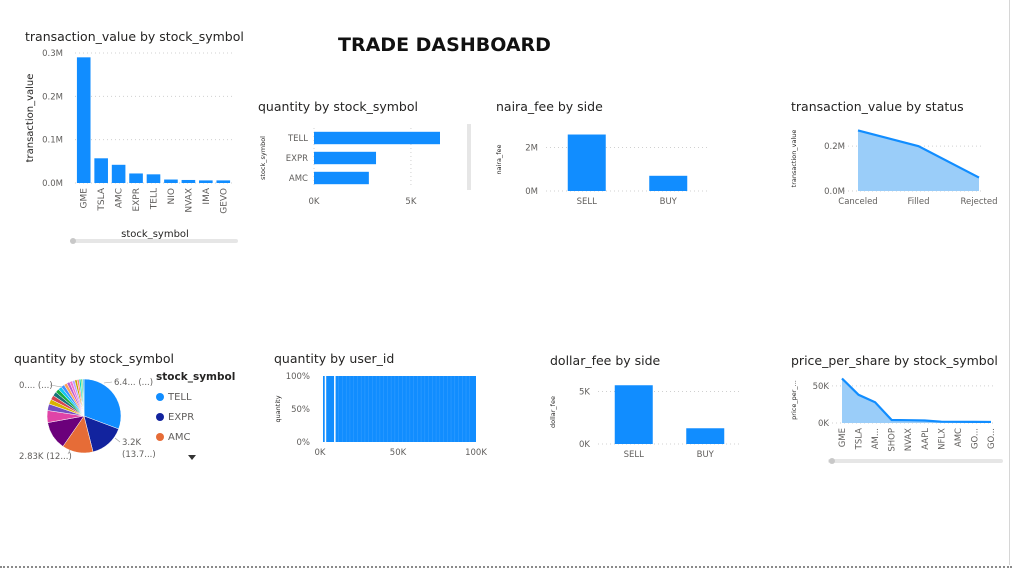  Describe the element at coordinates (137, 200) in the screenshot. I see `x-tick-label: EXPR` at that location.